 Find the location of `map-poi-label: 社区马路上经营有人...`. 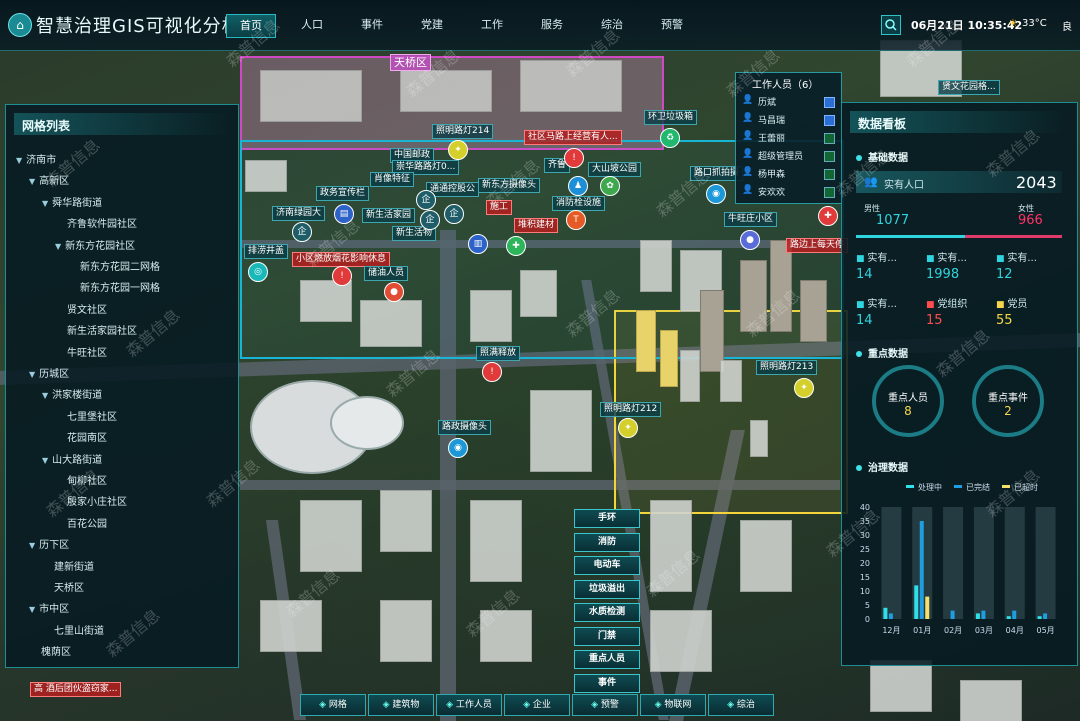

map-poi-label: 社区马路上经营有人... is located at coordinates (573, 137).